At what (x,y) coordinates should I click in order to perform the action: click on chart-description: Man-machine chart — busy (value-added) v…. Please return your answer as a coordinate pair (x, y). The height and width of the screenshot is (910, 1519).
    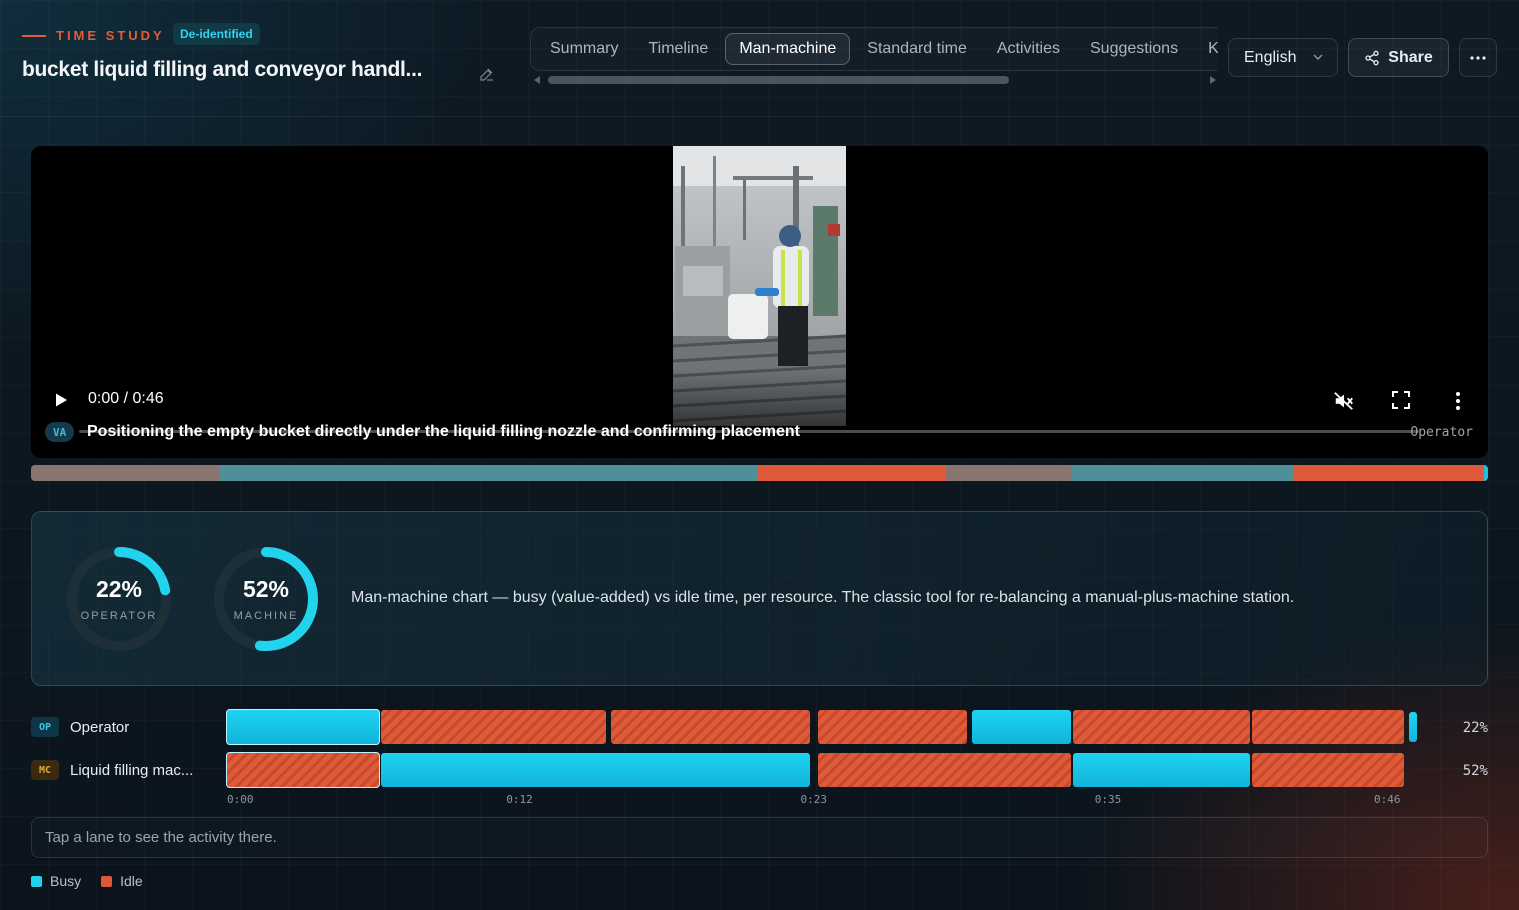
    Looking at the image, I should click on (823, 597).